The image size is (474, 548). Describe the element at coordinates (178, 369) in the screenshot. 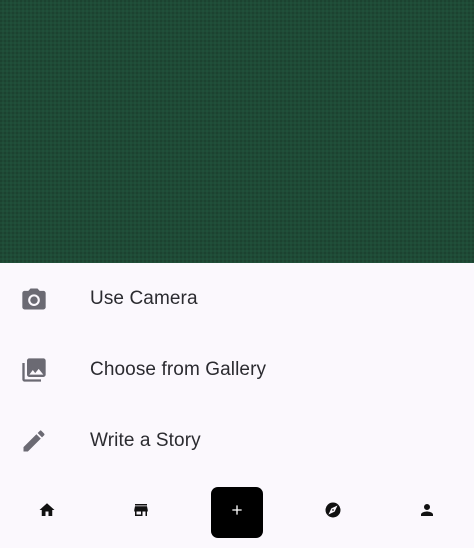

I see `choose-from-gallery-label: Choose from Gallery` at that location.